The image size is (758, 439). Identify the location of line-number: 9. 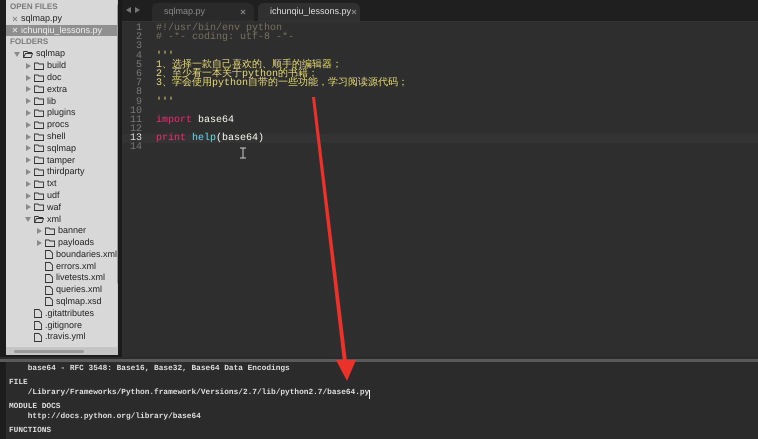
(139, 102).